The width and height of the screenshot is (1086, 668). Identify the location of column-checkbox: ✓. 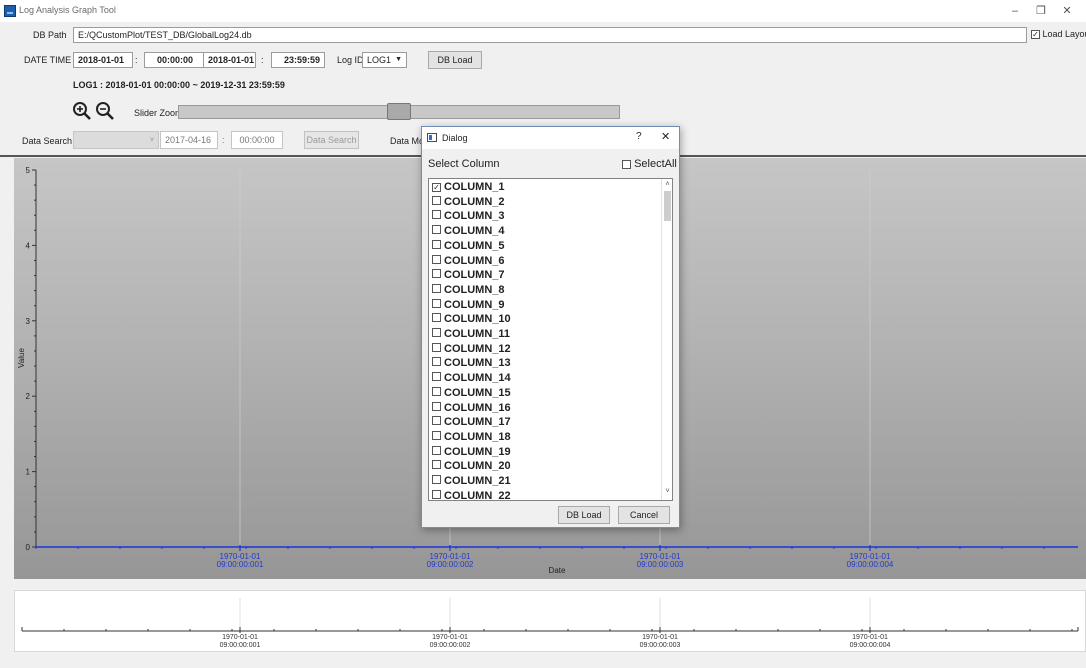
(436, 187).